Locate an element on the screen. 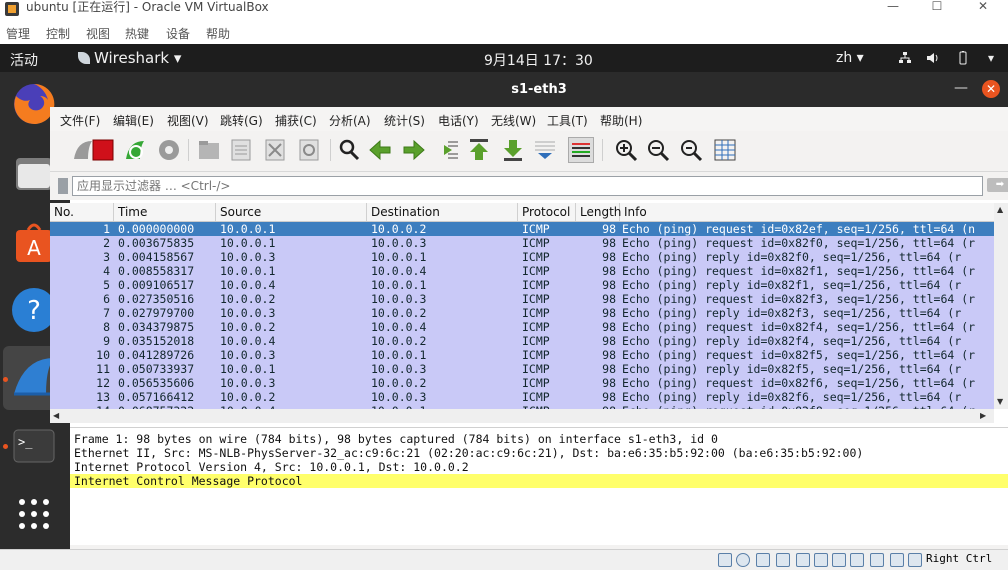  vbox-menu-control: 控制 is located at coordinates (58, 33).